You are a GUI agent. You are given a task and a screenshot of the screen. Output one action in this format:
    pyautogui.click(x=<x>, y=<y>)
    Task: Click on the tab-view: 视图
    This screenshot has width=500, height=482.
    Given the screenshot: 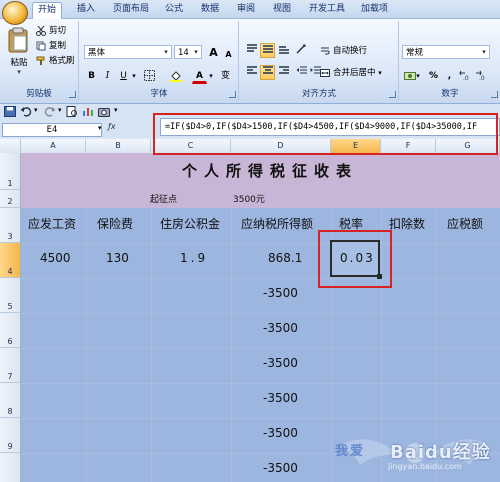 What is the action you would take?
    pyautogui.click(x=282, y=9)
    